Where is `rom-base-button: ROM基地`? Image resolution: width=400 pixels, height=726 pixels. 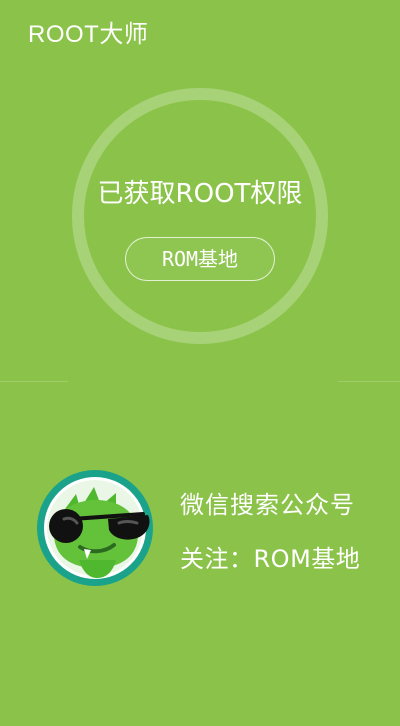
rom-base-button: ROM基地 is located at coordinates (200, 259).